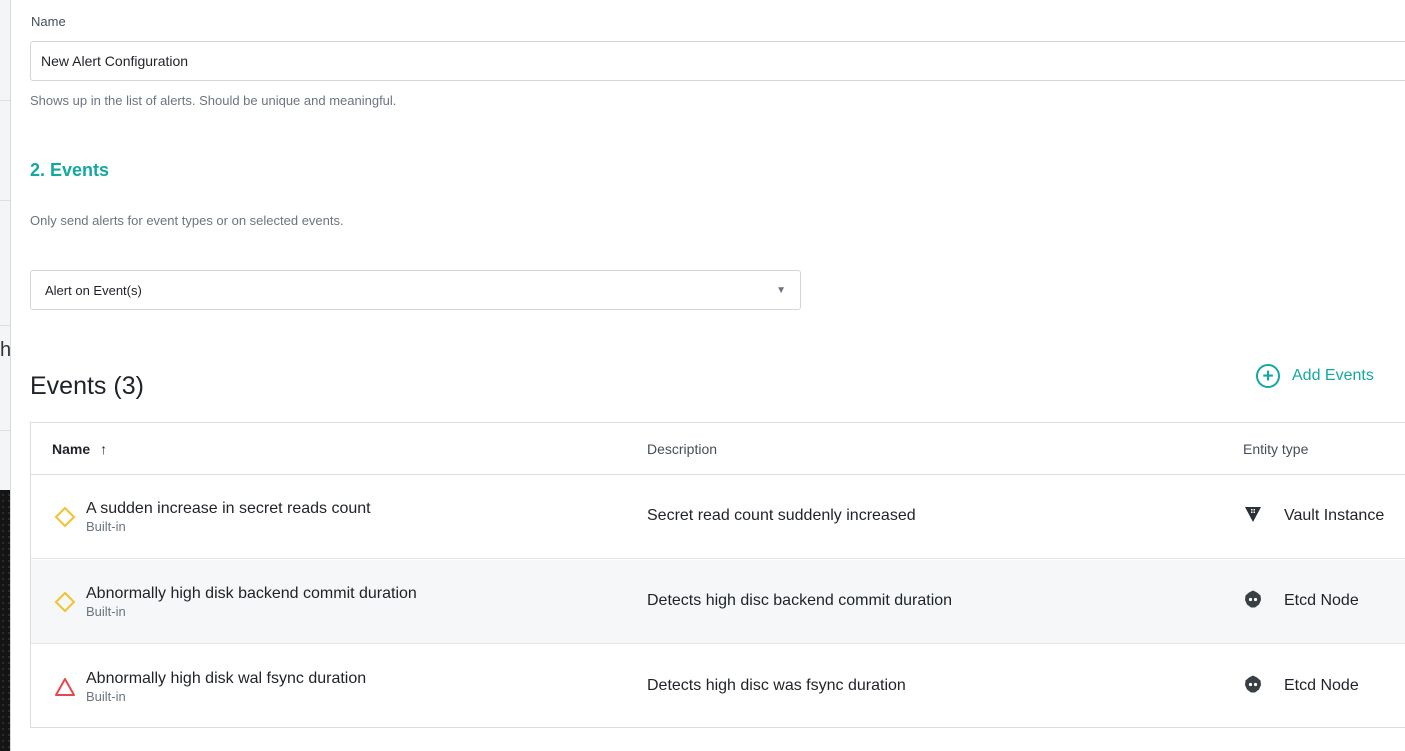  Describe the element at coordinates (1333, 375) in the screenshot. I see `add-events-label: Add Events` at that location.